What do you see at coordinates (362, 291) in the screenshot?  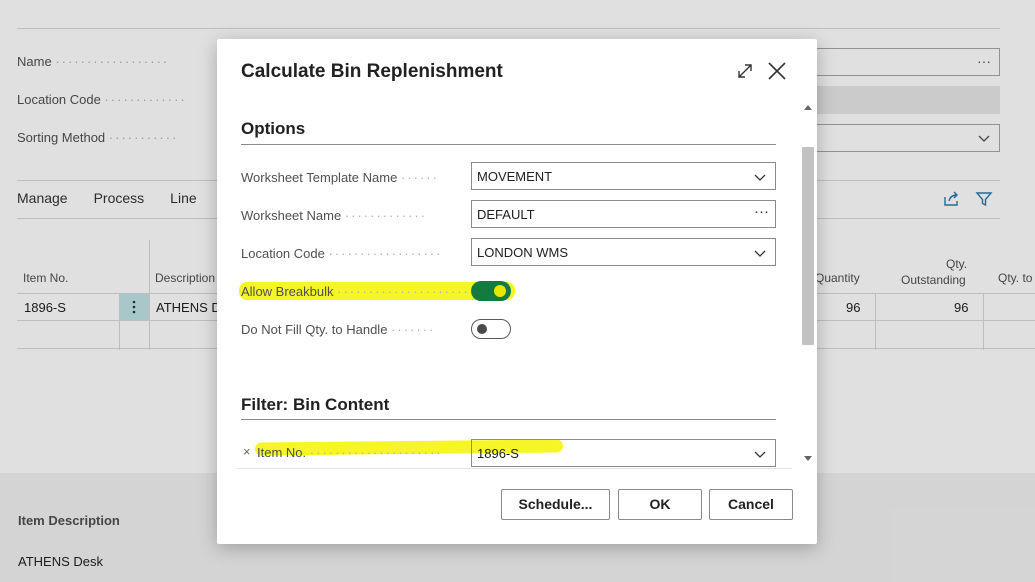 I see `allow-breakbulk-label: Allow Breakbulk ·······················` at bounding box center [362, 291].